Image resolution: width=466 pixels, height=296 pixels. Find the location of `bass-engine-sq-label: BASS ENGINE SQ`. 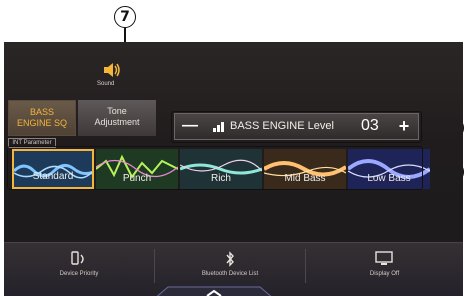

bass-engine-sq-label: BASS ENGINE SQ is located at coordinates (41, 117).